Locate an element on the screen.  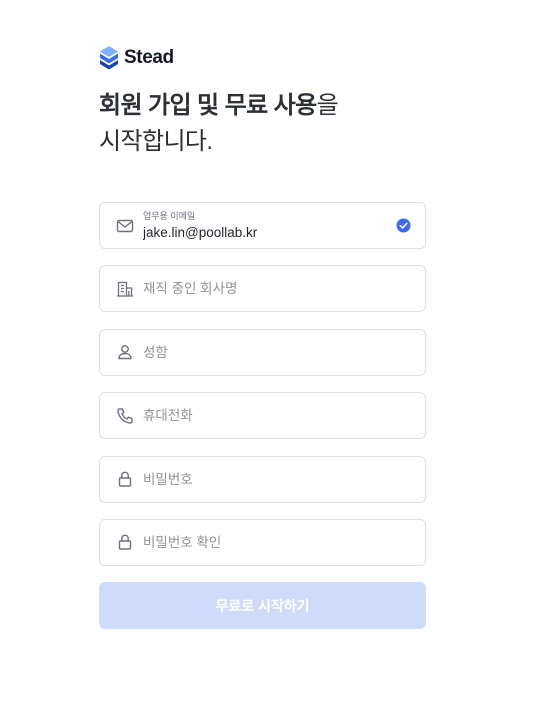
password-input is located at coordinates (277, 479).